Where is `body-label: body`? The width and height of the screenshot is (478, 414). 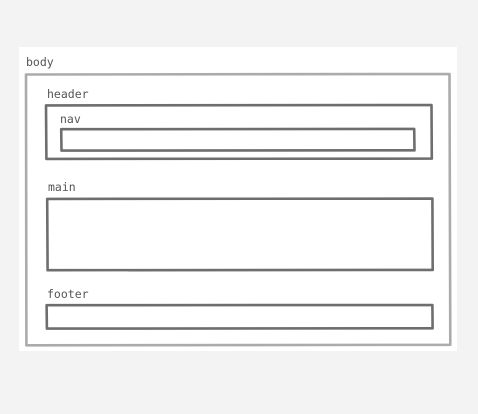
body-label: body is located at coordinates (40, 62).